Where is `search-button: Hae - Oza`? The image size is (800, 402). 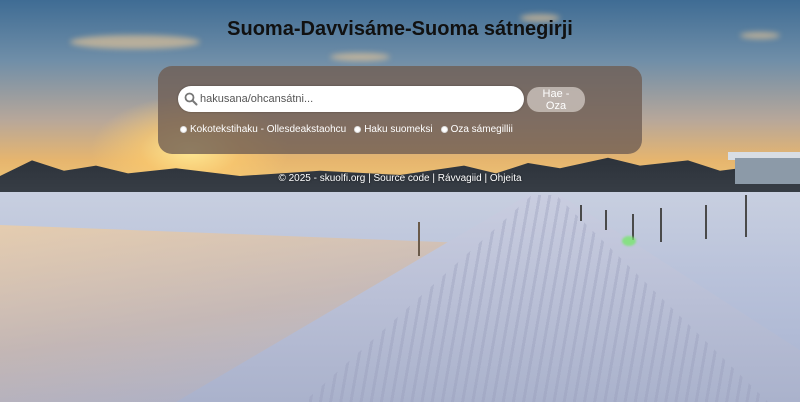 search-button: Hae - Oza is located at coordinates (556, 99).